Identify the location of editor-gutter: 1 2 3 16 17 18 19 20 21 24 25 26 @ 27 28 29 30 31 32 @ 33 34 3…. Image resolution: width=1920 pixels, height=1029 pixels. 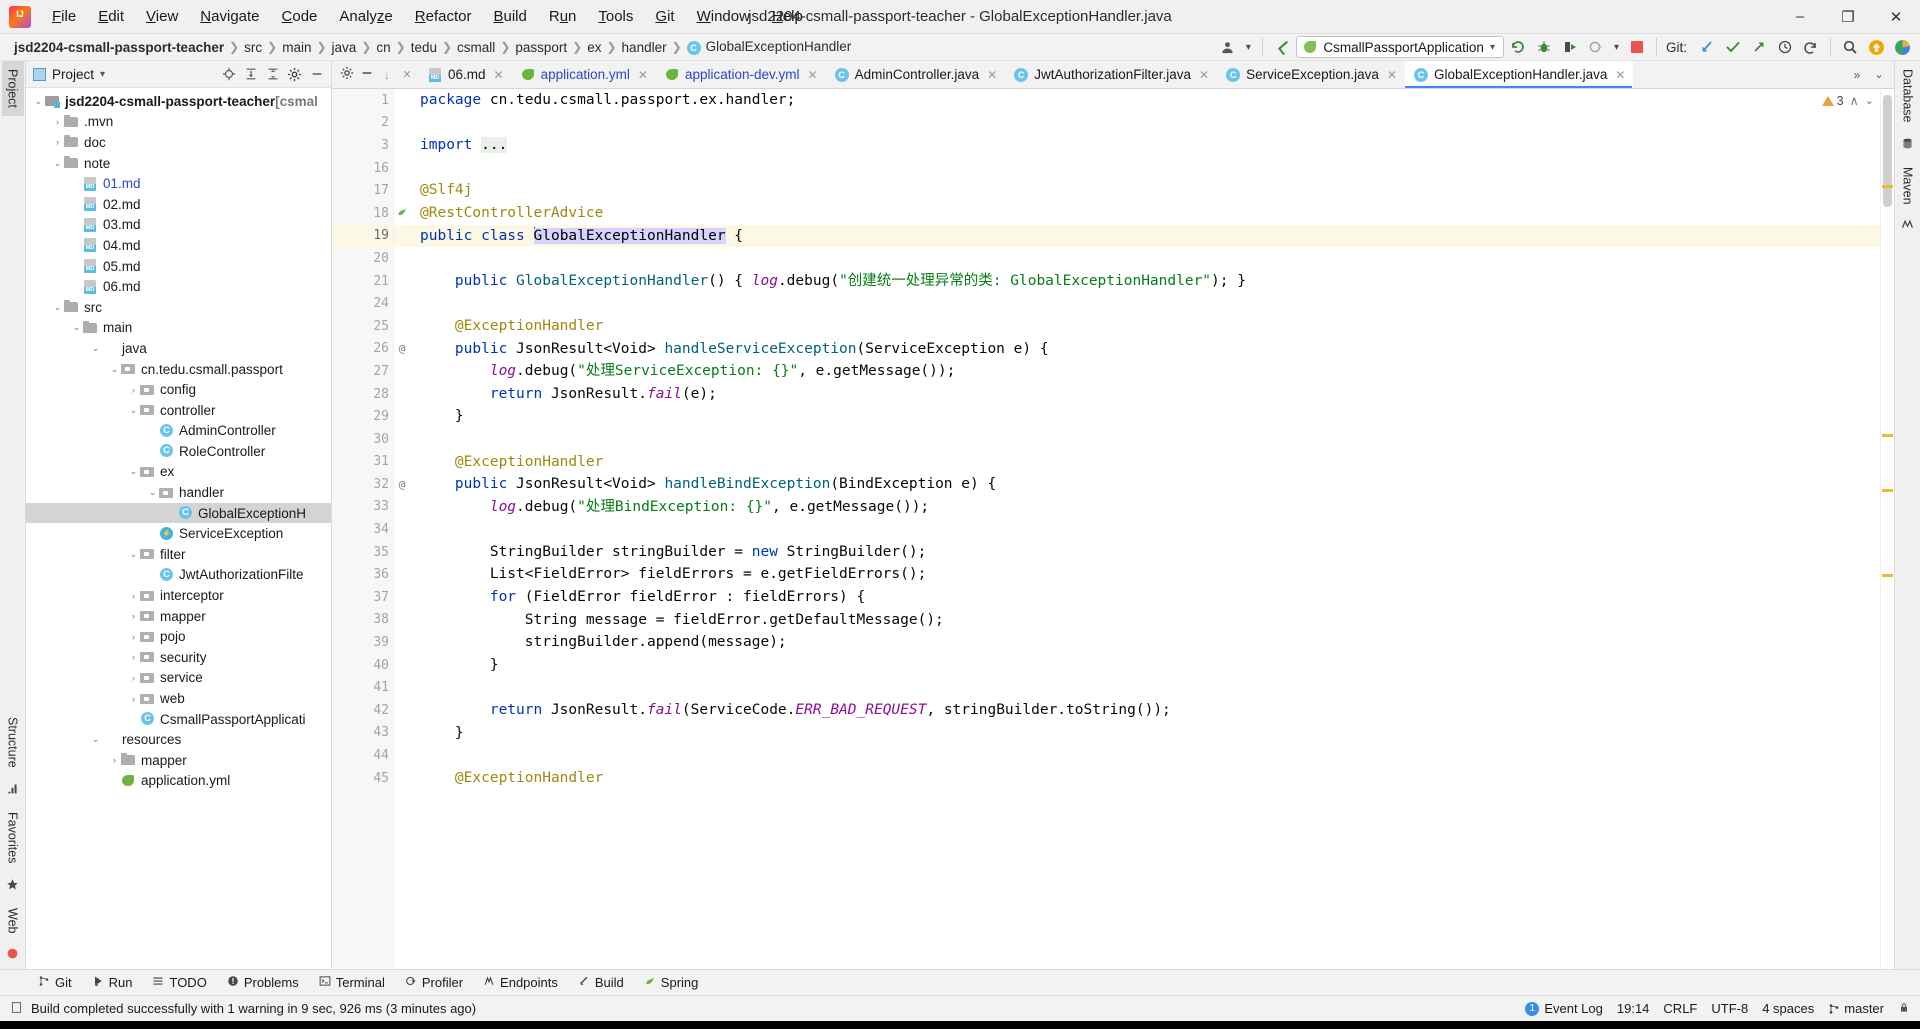
(369, 529).